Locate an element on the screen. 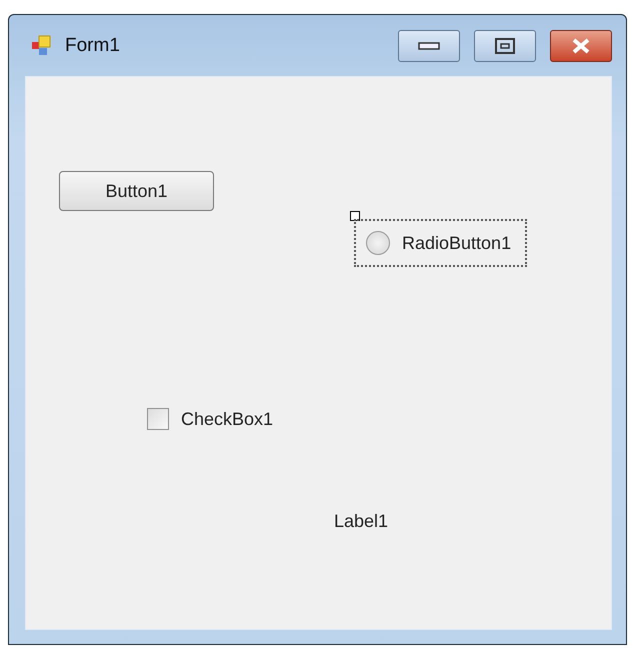  minimize-icon is located at coordinates (429, 45).